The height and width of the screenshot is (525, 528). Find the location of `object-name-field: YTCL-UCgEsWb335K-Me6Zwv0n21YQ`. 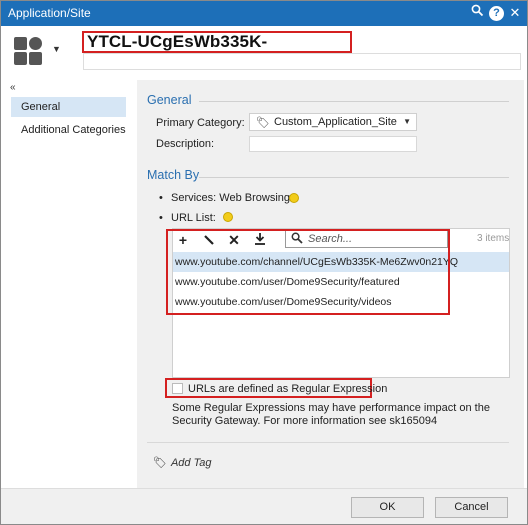

object-name-field: YTCL-UCgEsWb335K-Me6Zwv0n21YQ is located at coordinates (217, 50).